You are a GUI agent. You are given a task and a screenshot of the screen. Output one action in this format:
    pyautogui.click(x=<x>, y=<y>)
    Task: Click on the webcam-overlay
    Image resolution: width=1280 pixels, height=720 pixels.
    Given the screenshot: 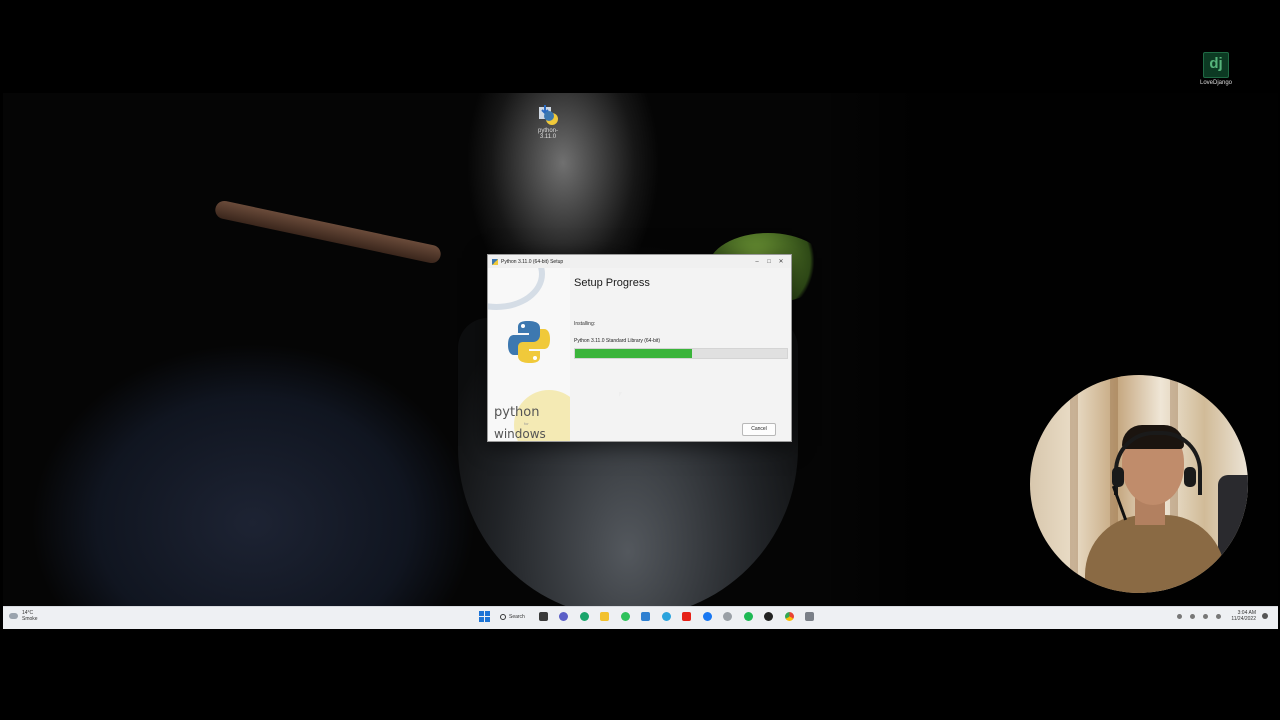 What is the action you would take?
    pyautogui.click(x=1139, y=484)
    